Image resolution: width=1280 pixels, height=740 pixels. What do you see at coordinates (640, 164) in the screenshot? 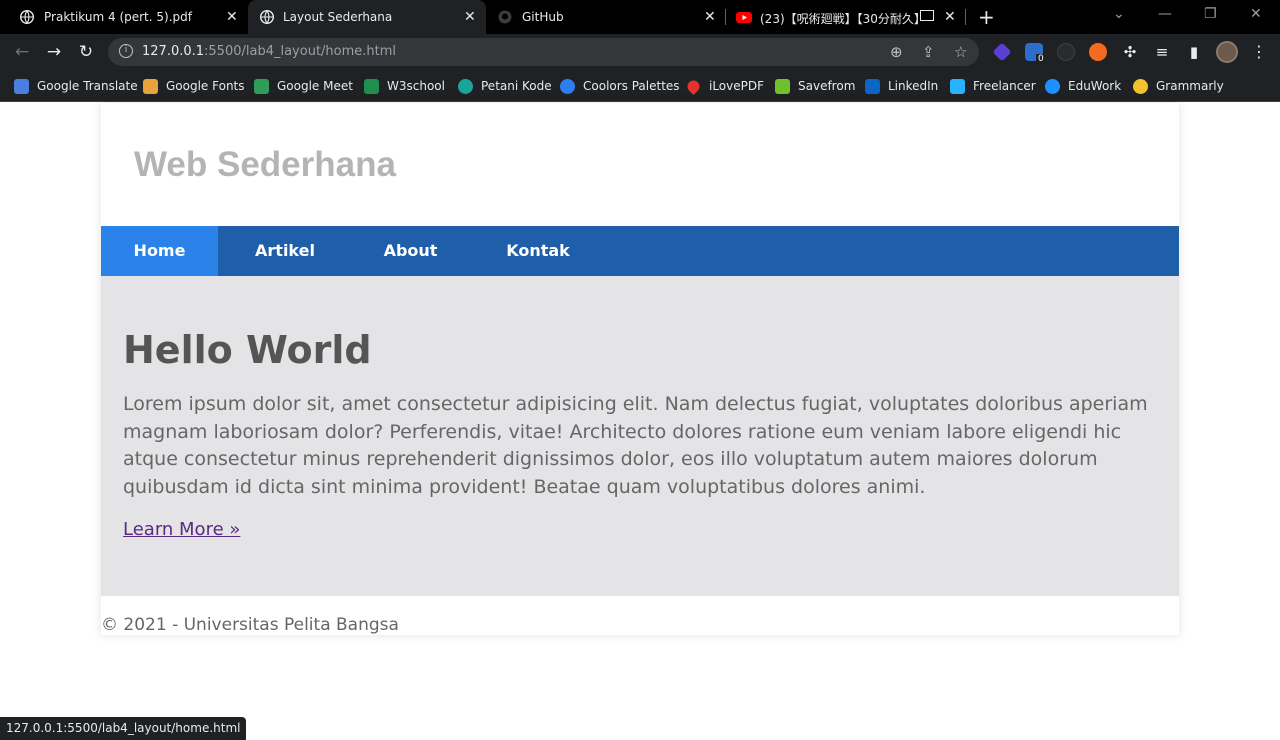
I see `site-header: Web Sederhana` at bounding box center [640, 164].